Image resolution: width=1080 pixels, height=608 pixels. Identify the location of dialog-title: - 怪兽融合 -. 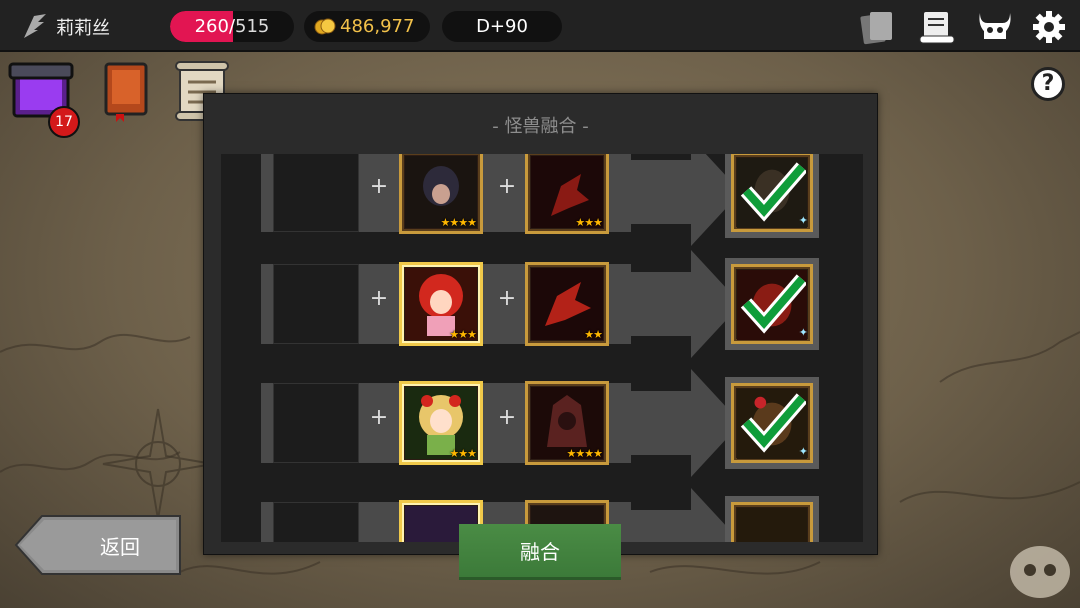
(540, 126).